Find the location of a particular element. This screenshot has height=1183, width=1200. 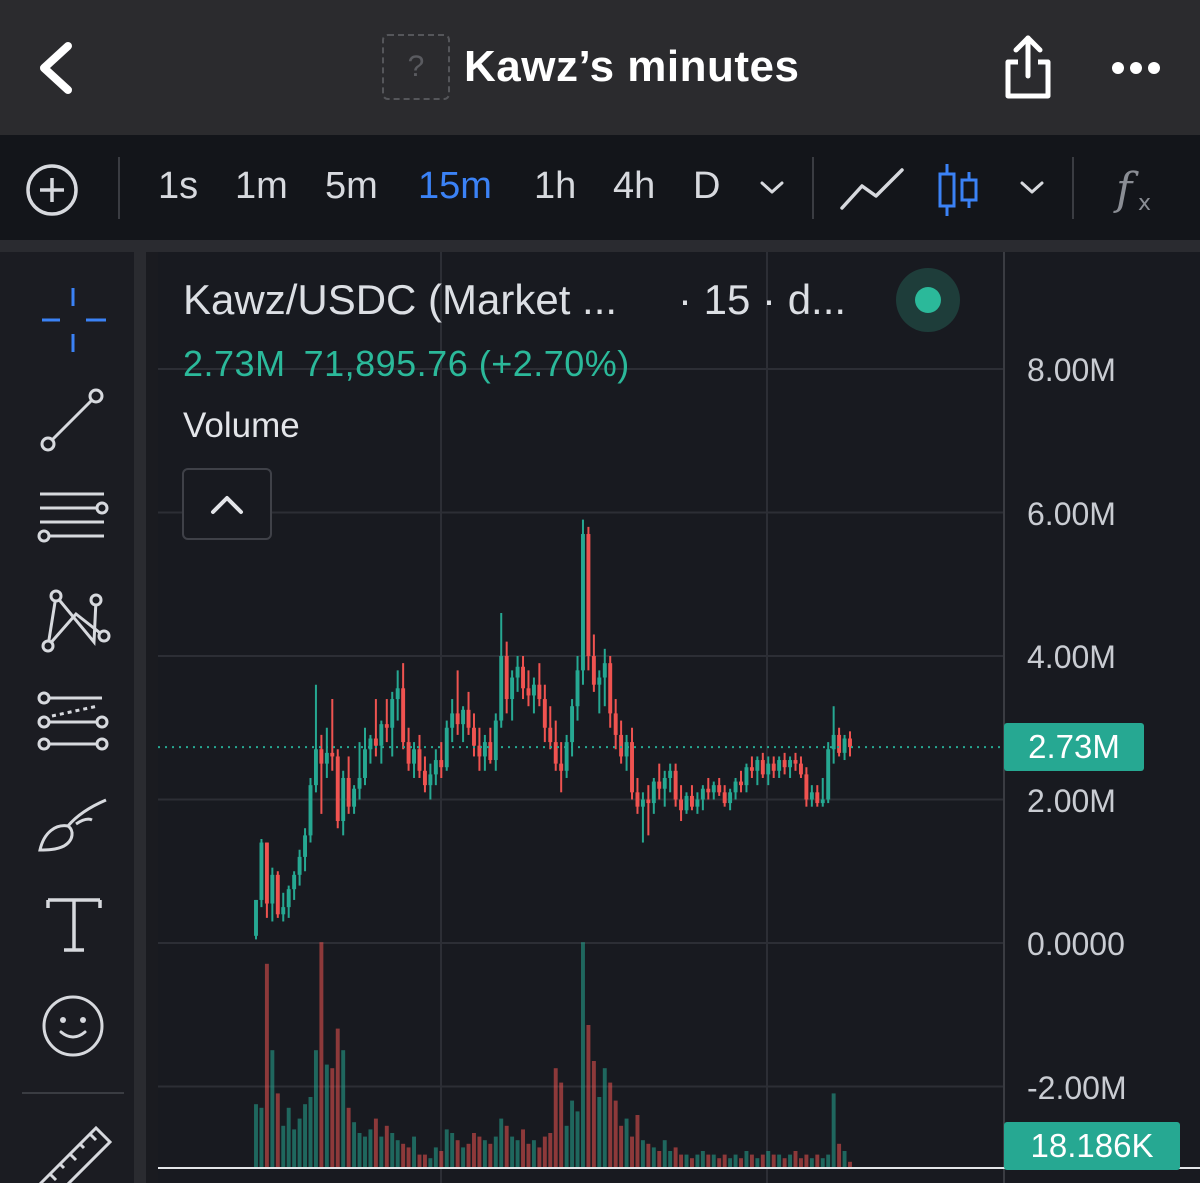

plus-circle-icon is located at coordinates (52, 190).